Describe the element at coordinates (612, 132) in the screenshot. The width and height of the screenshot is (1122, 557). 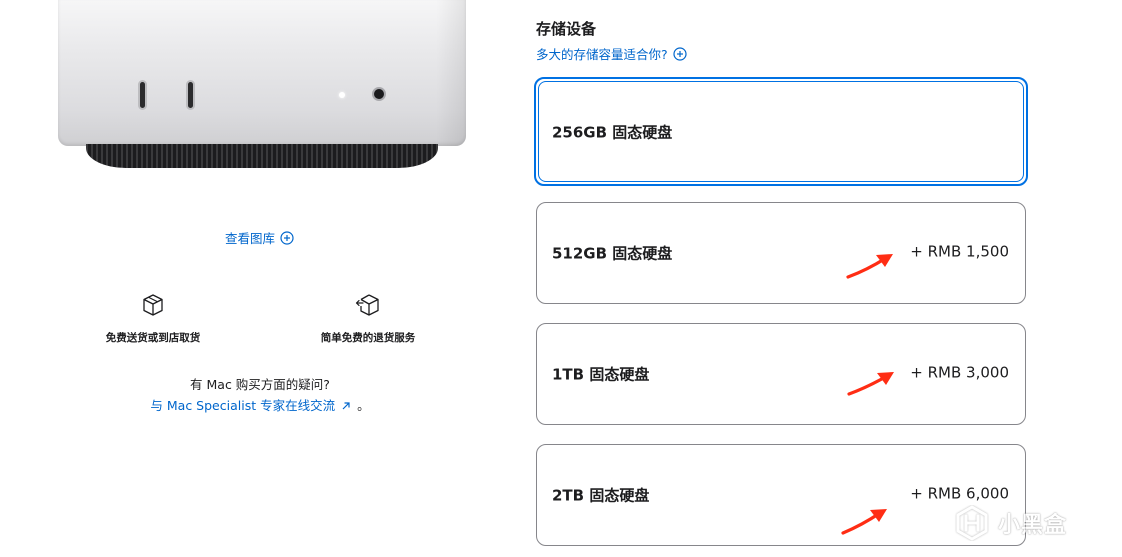
I see `storage-option-label: 256GB 固态硬盘` at that location.